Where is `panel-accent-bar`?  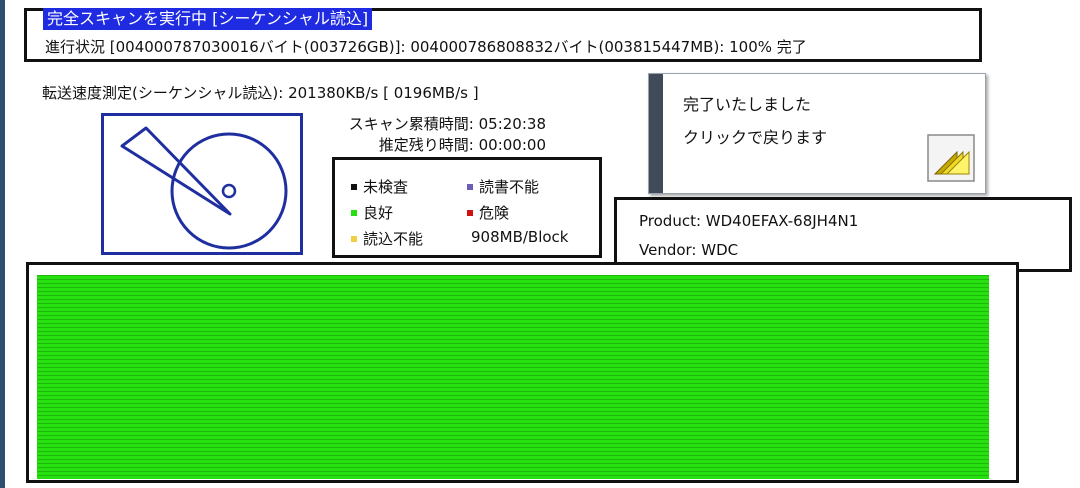
panel-accent-bar is located at coordinates (656, 133).